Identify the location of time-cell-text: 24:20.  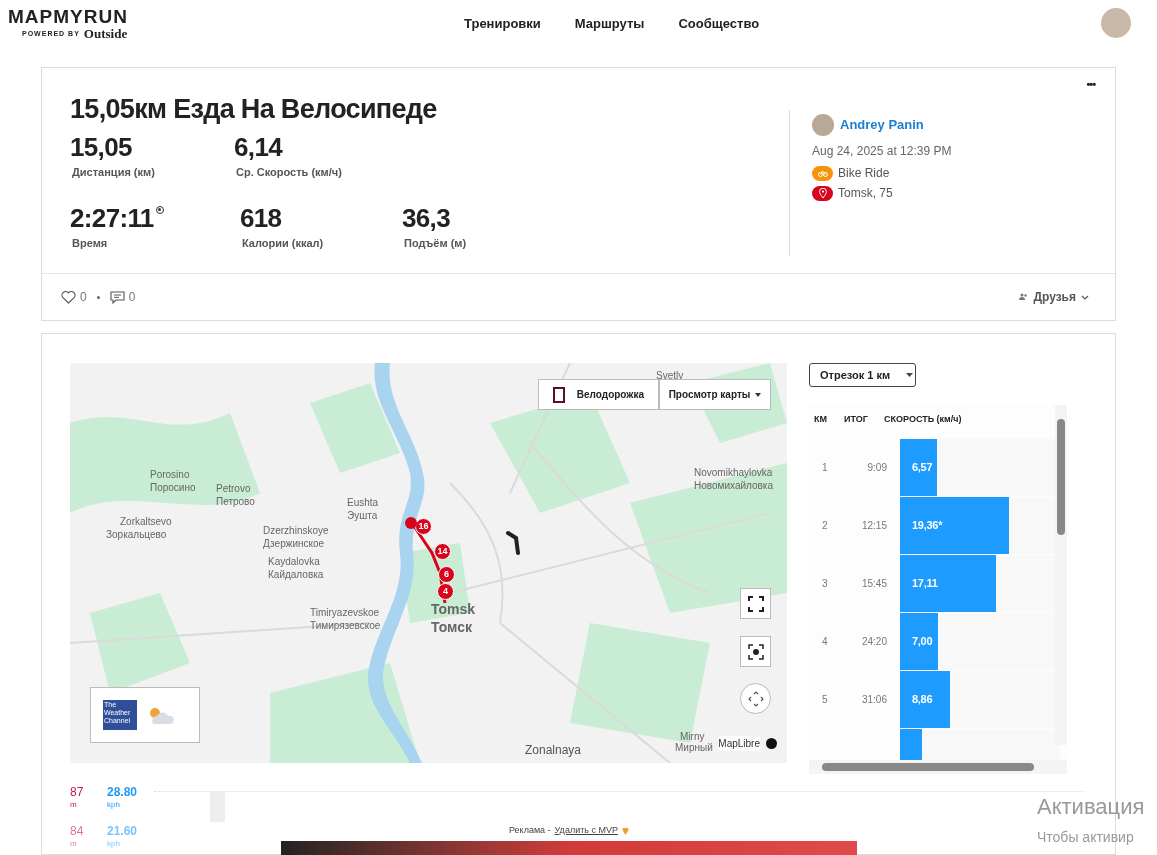
(873, 641).